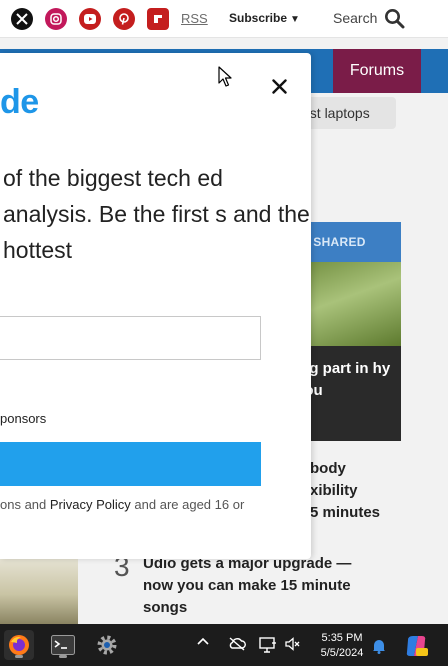  Describe the element at coordinates (225, 79) in the screenshot. I see `mouse-cursor-icon` at that location.